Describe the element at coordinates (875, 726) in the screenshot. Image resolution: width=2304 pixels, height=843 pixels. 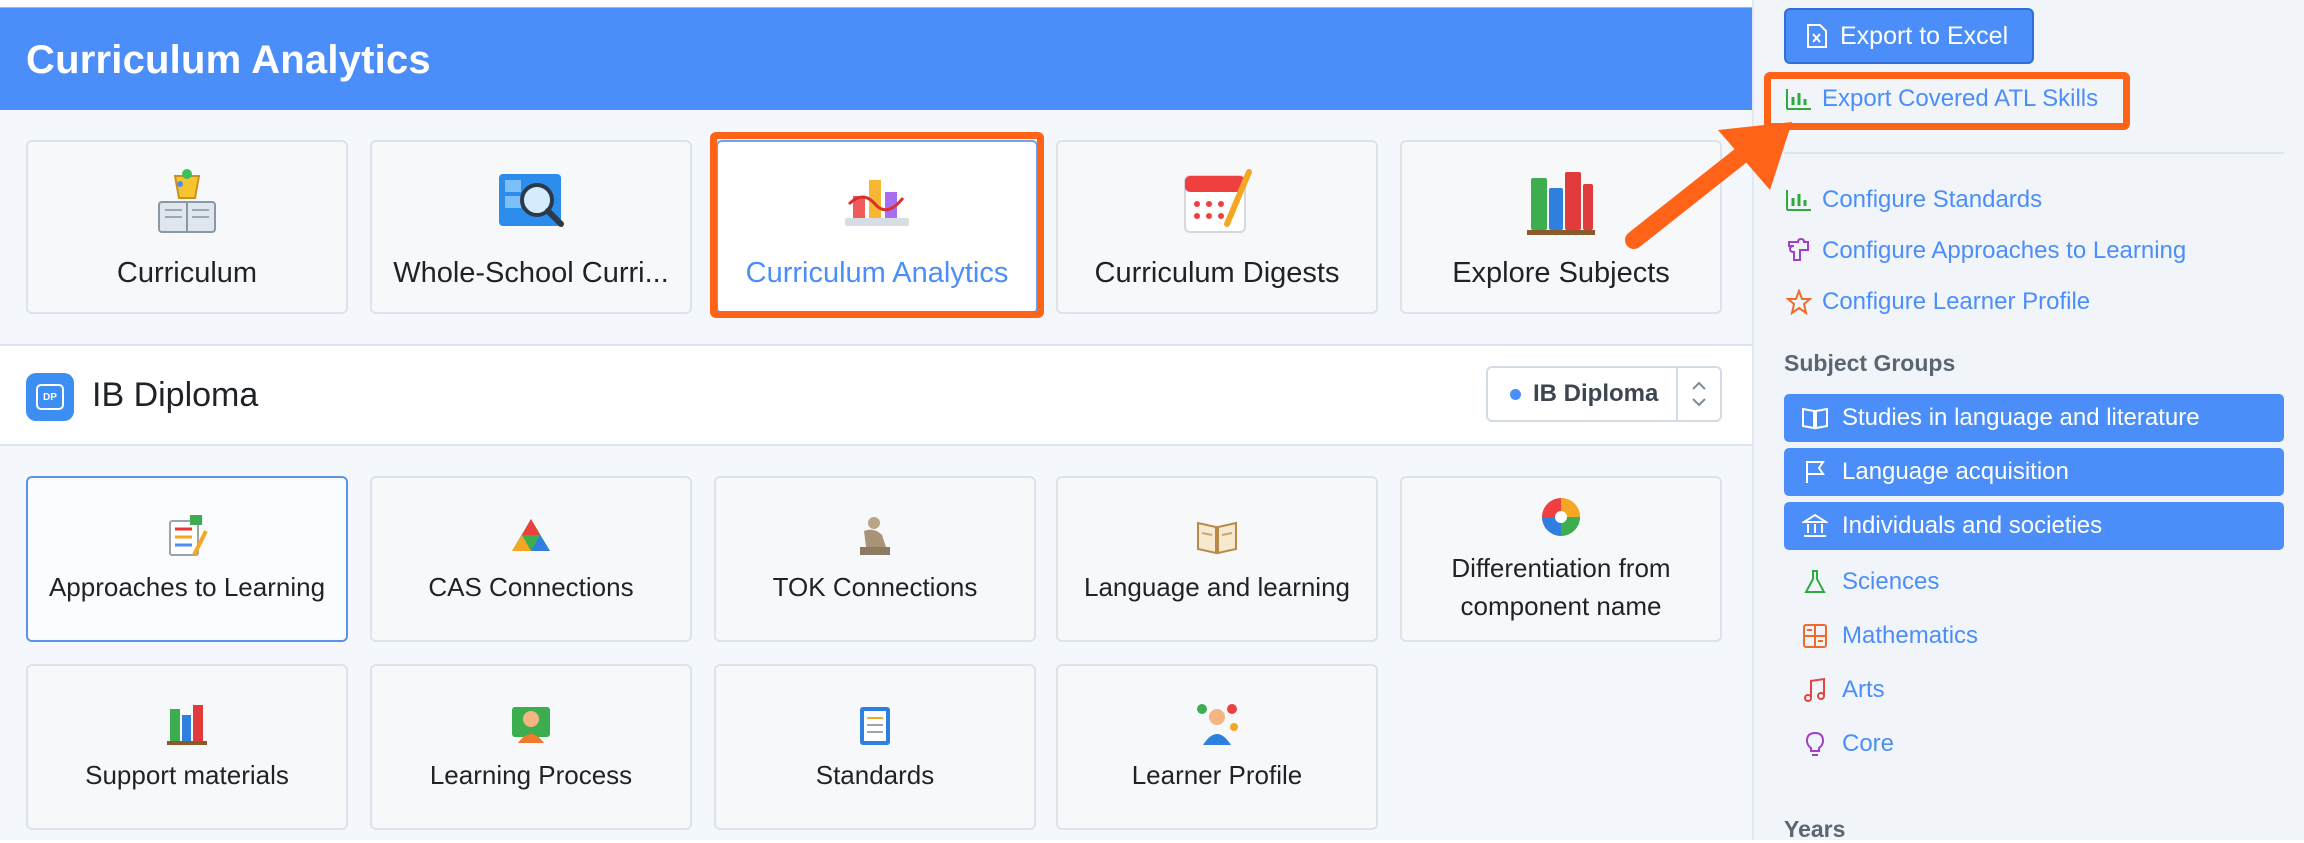
I see `clipboard-icon` at that location.